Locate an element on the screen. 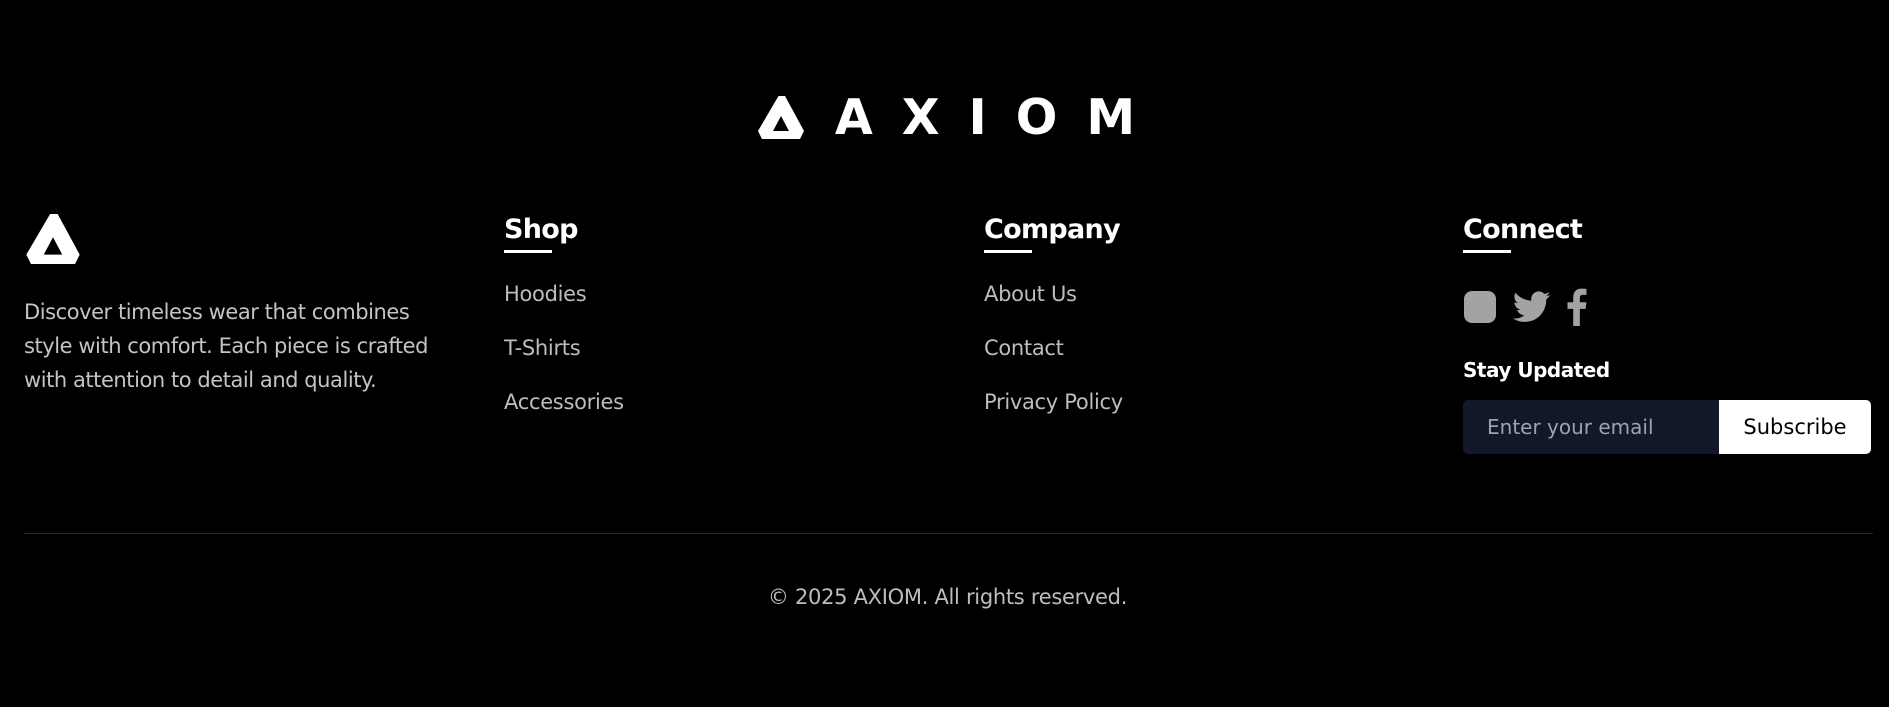 The image size is (1889, 707). copyright-text: © 2025 AXIOM. All rights reserved. is located at coordinates (947, 597).